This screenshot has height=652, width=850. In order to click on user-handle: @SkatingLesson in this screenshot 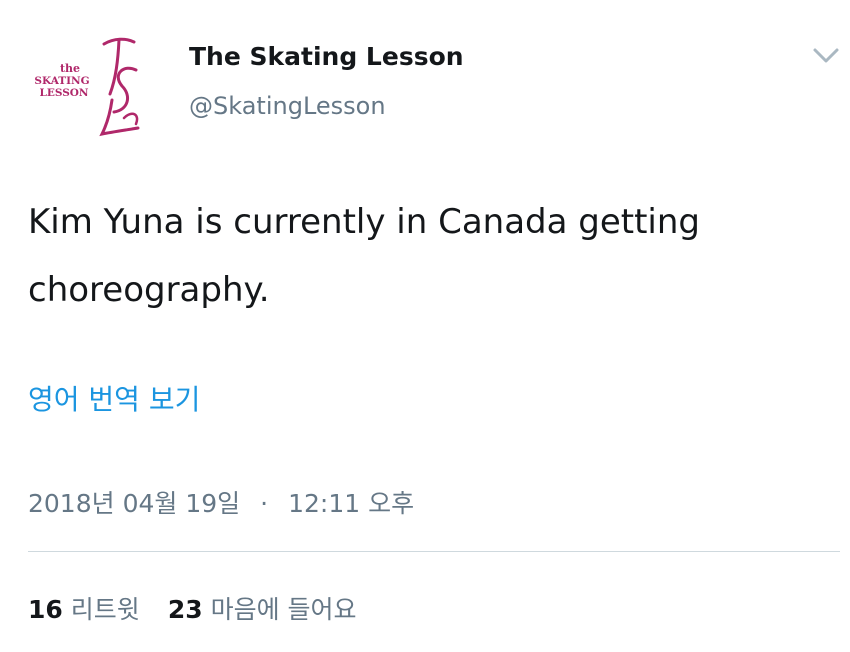, I will do `click(287, 106)`.